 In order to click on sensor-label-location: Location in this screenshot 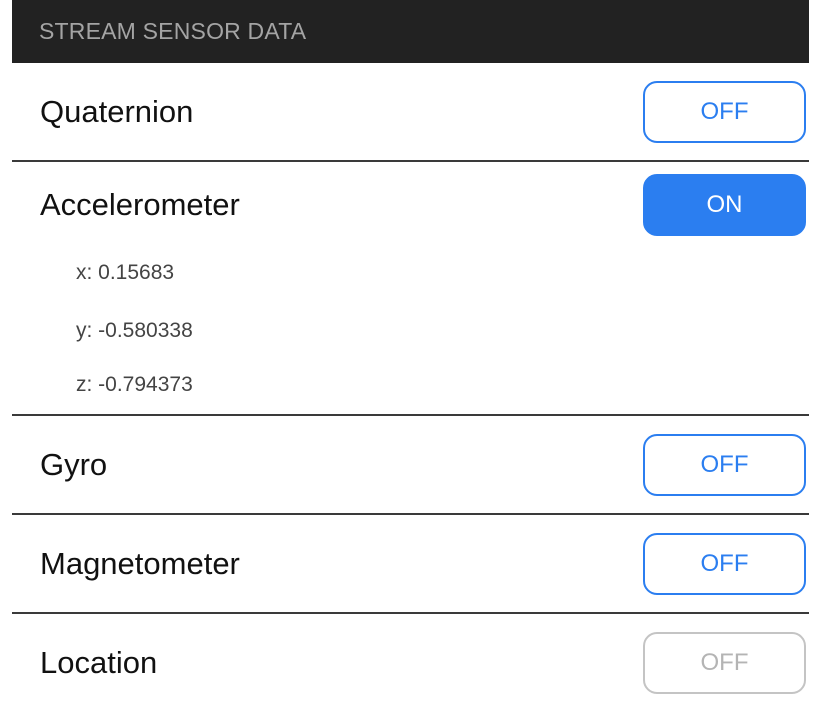, I will do `click(99, 662)`.